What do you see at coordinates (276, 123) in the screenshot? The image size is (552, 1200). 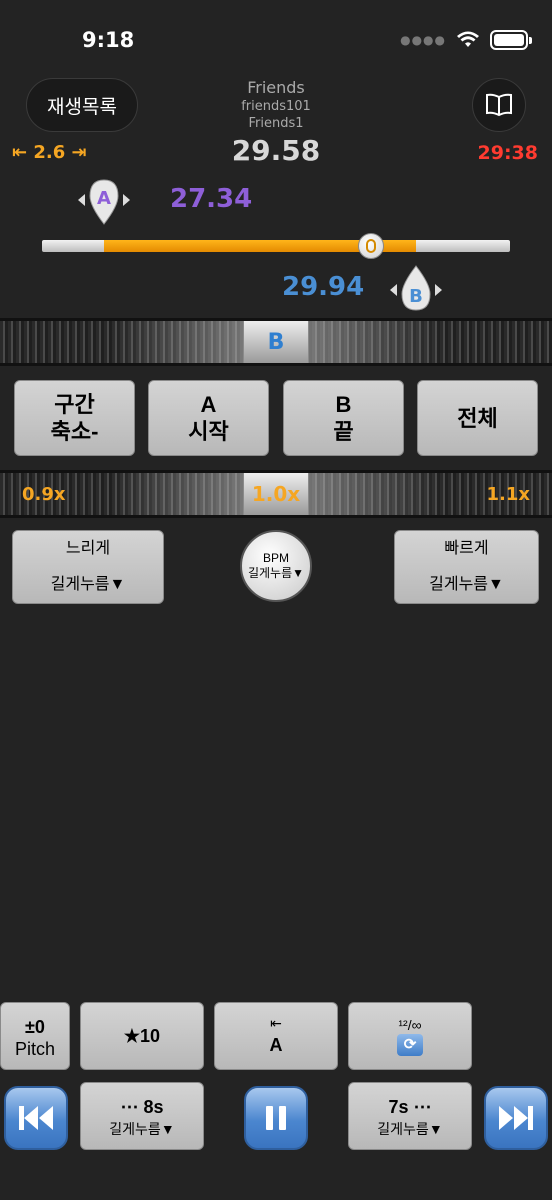 I see `track-album: Friends1` at bounding box center [276, 123].